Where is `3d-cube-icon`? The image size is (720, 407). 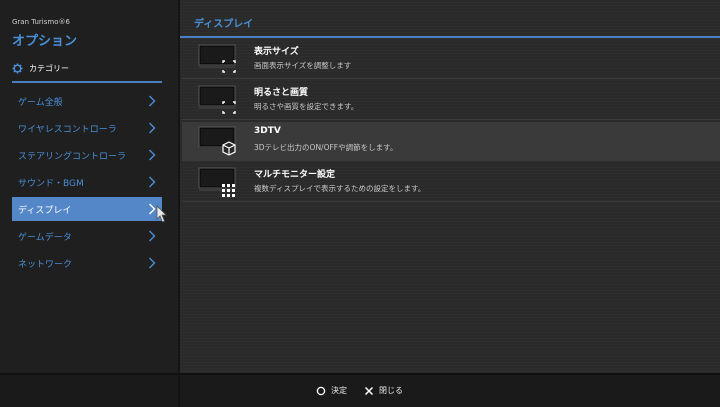
3d-cube-icon is located at coordinates (217, 141).